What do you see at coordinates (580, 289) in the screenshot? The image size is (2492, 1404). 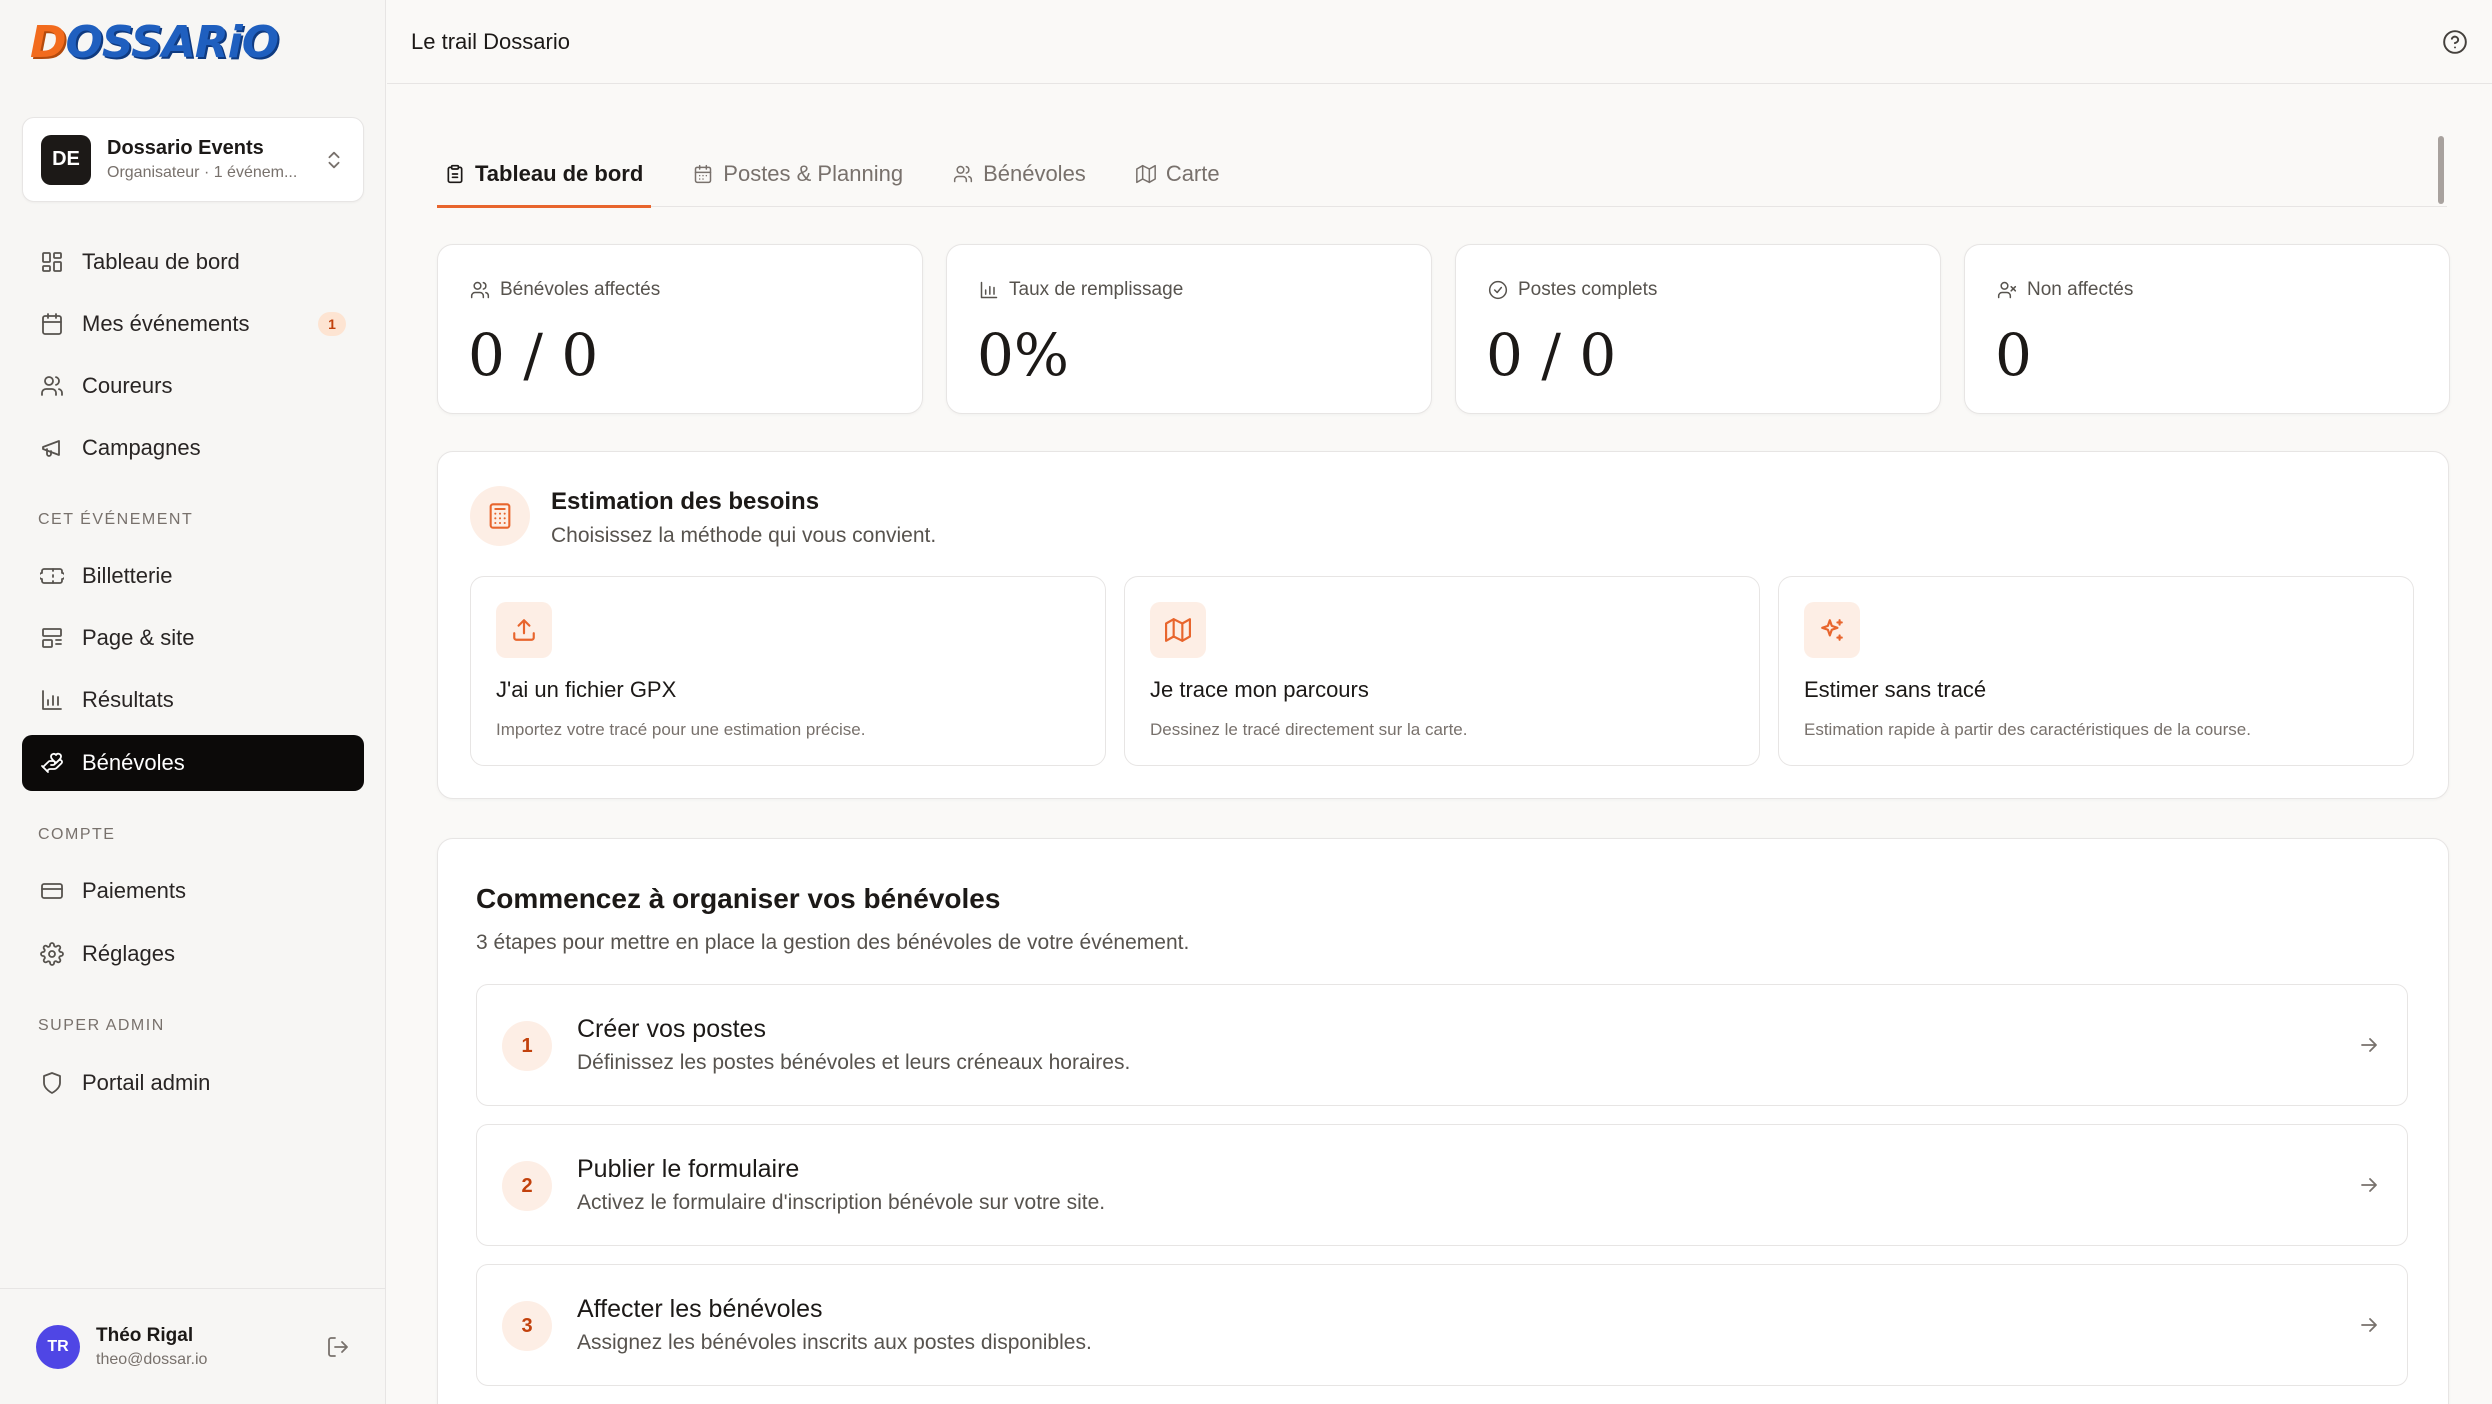 I see `stat-label: Bénévoles affectés` at bounding box center [580, 289].